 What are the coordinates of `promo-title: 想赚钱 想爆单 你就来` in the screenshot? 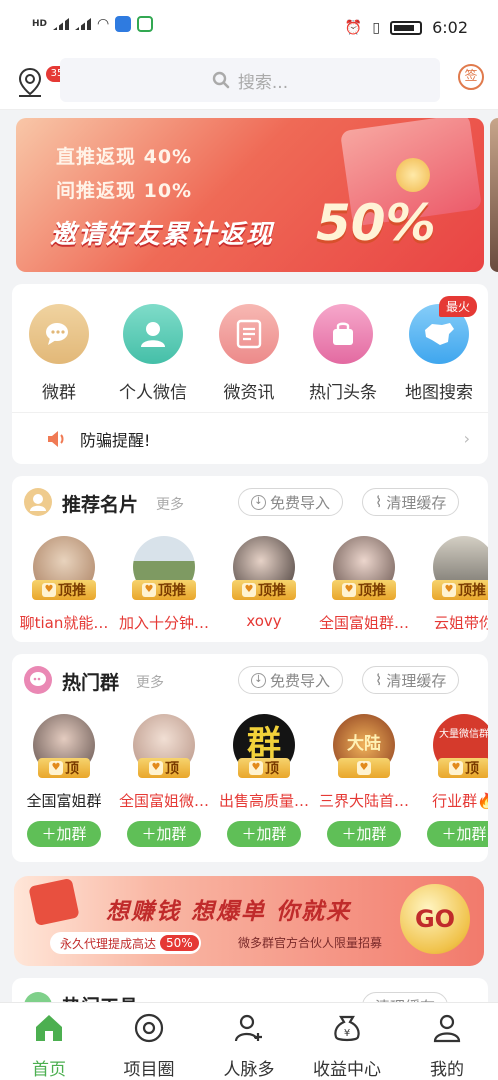 It's located at (229, 912).